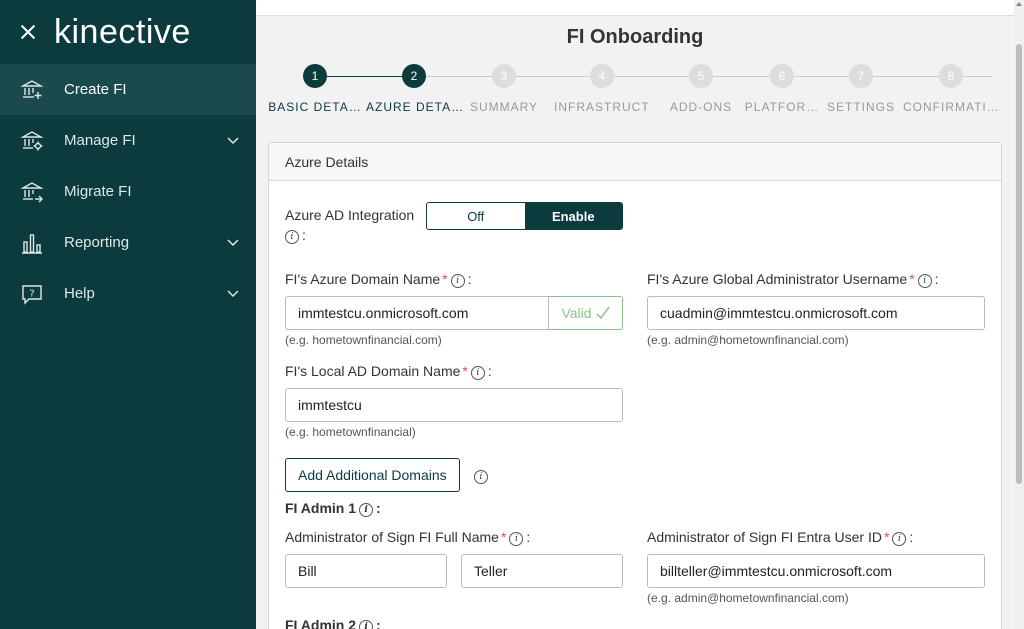 The height and width of the screenshot is (629, 1024). Describe the element at coordinates (304, 235) in the screenshot. I see `label-colon: :` at that location.